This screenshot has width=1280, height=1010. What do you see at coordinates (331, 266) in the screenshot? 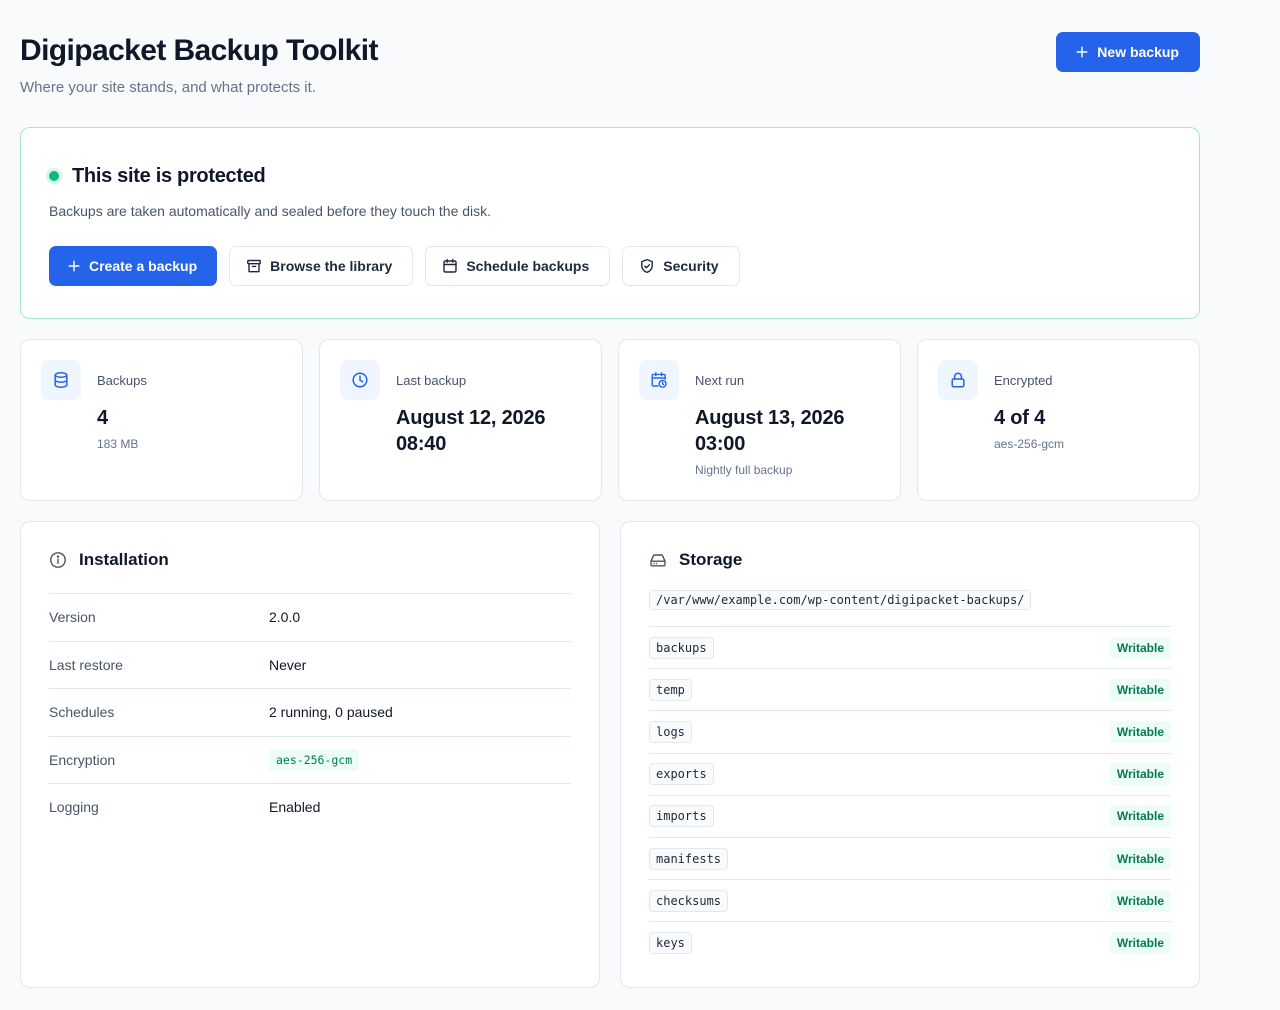
I see `browse-library-label: Browse the library` at bounding box center [331, 266].